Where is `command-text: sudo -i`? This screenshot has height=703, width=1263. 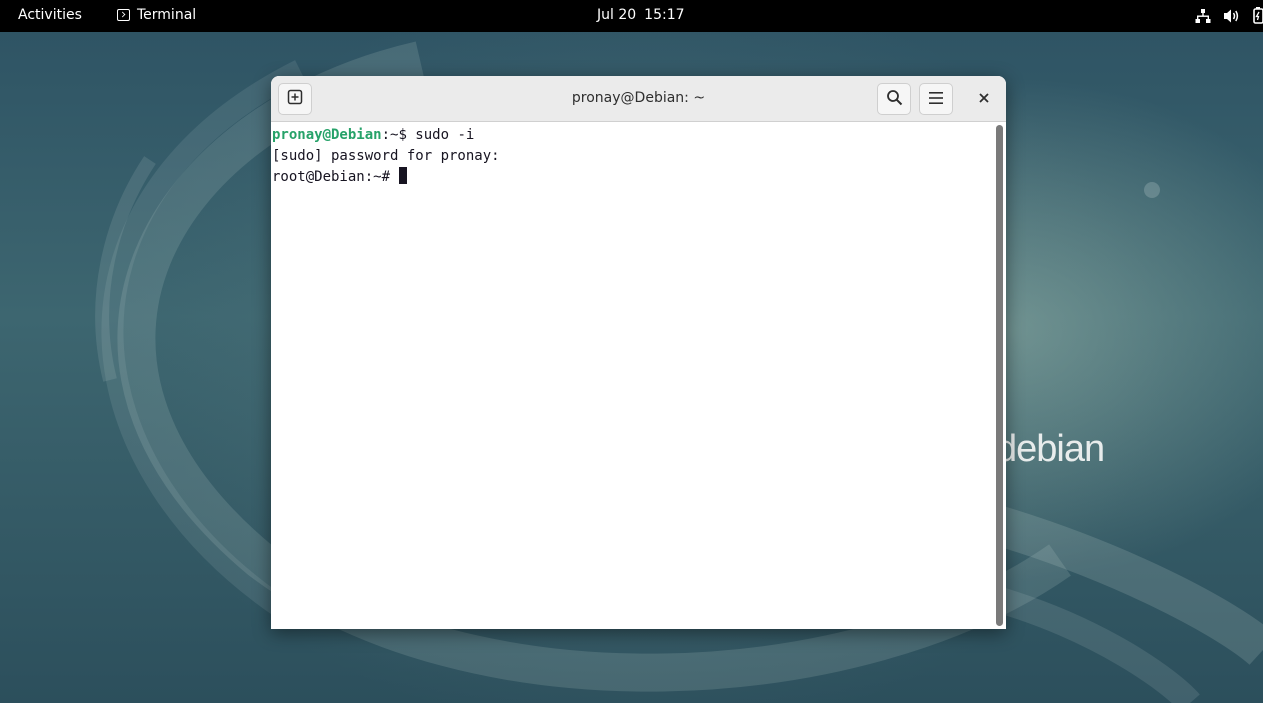
command-text: sudo -i is located at coordinates (445, 135).